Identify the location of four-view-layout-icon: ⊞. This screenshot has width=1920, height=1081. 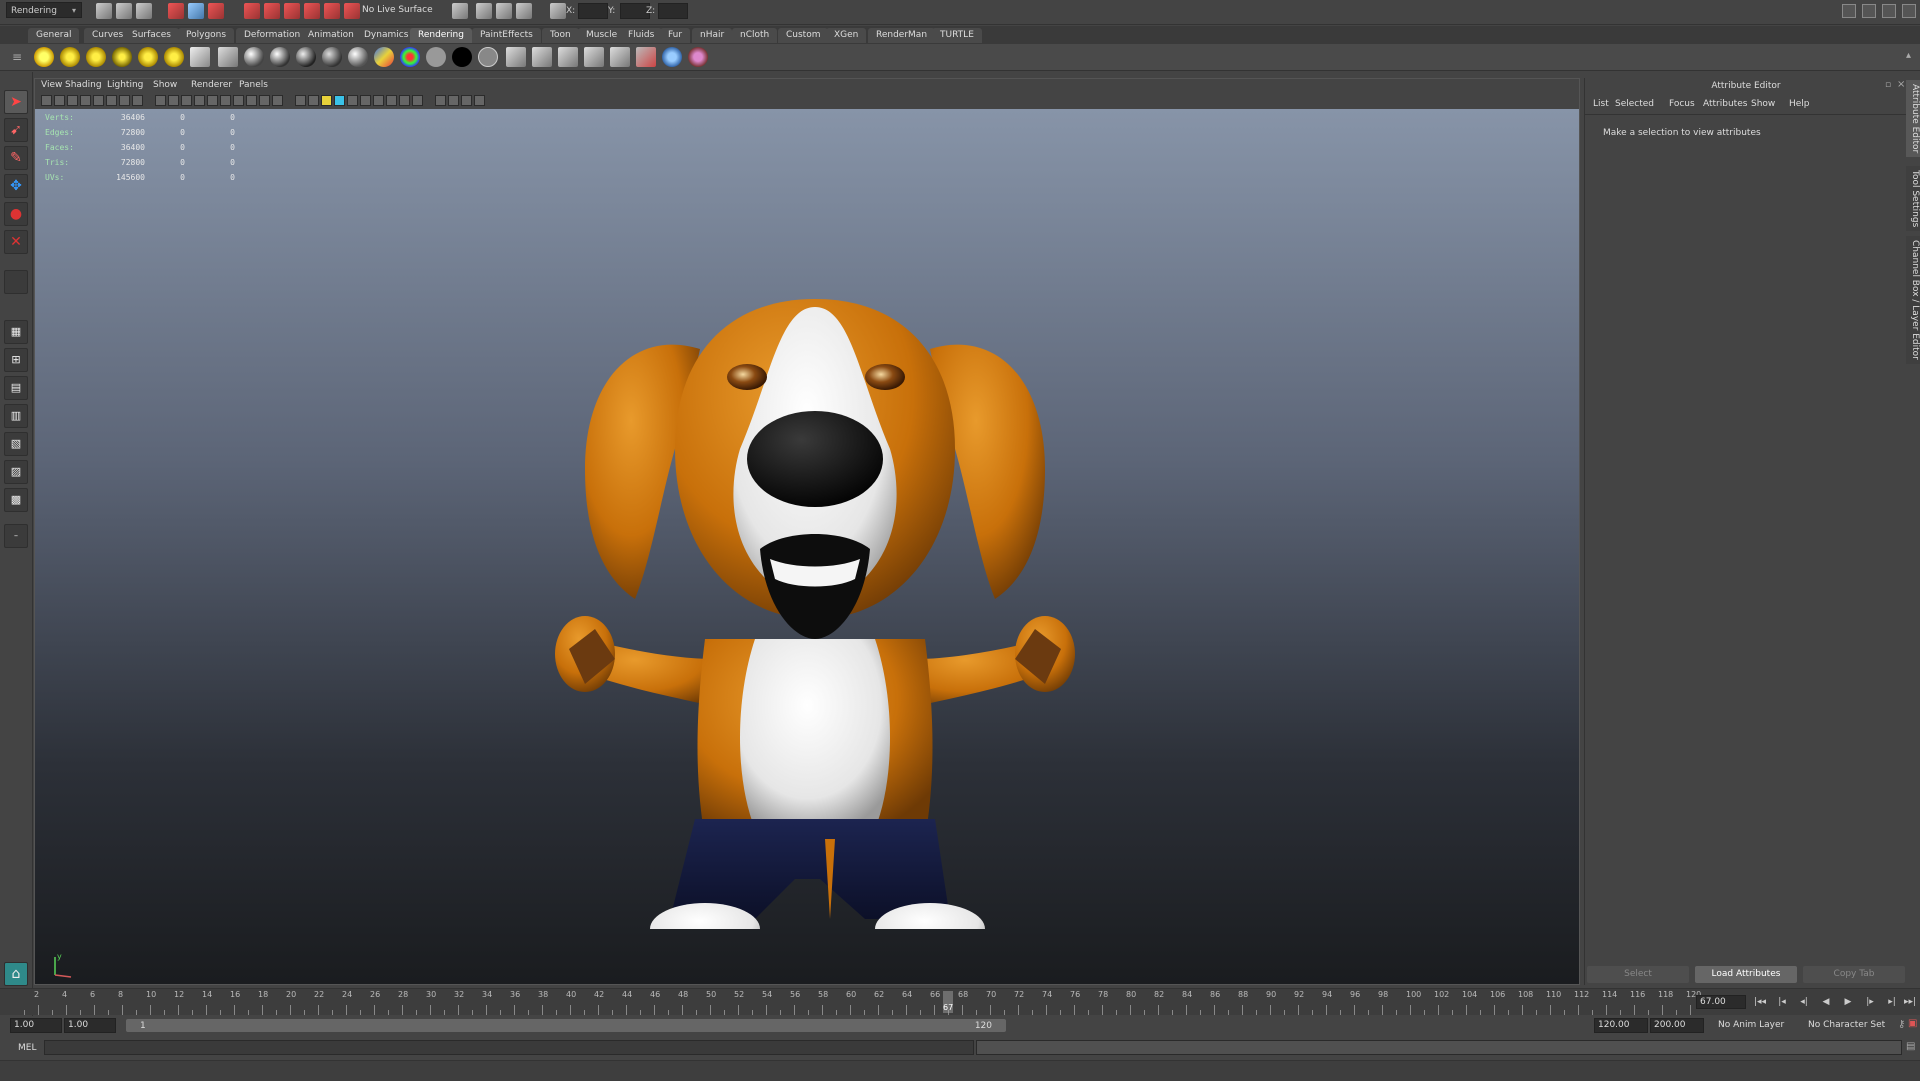
(16, 360).